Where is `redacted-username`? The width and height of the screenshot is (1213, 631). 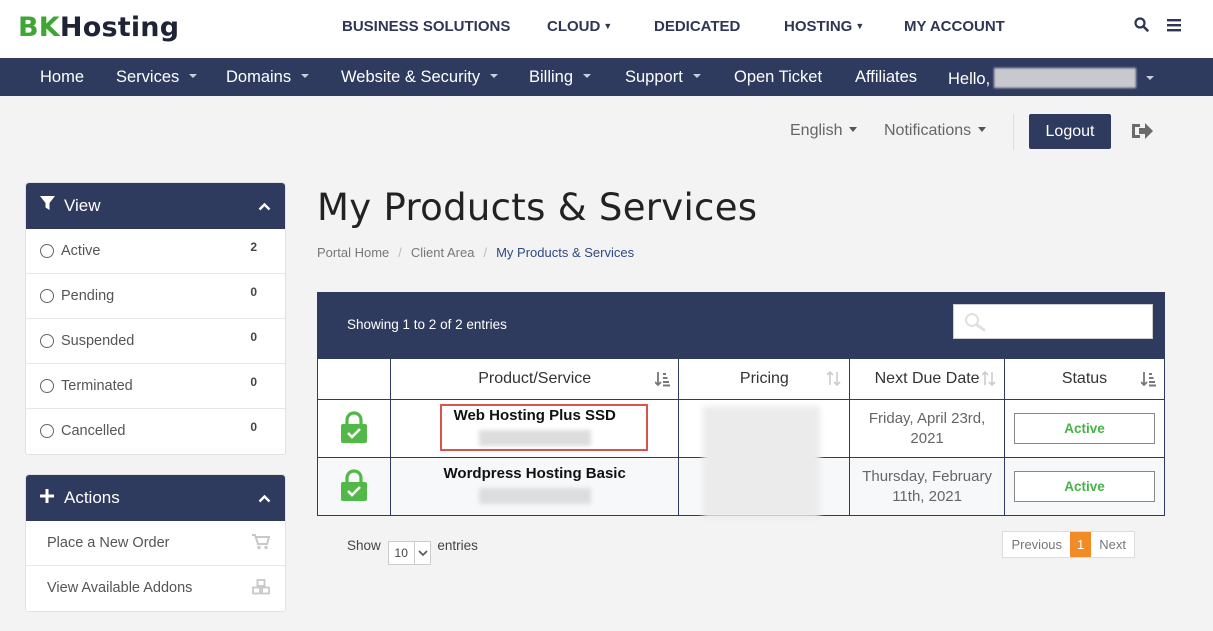
redacted-username is located at coordinates (1065, 78).